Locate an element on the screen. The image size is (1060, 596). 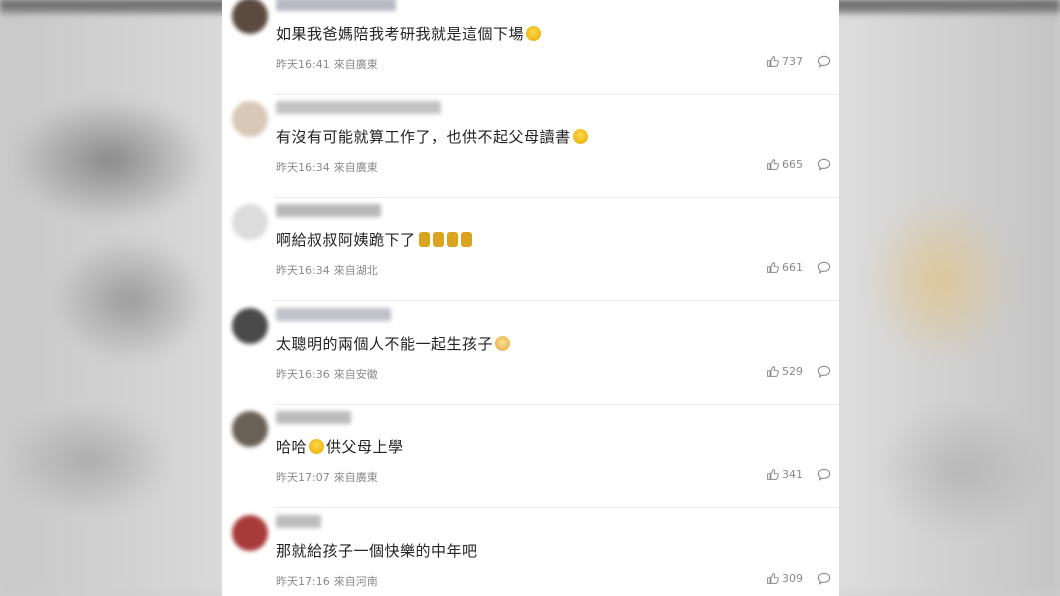
comment-text: 太聰明的兩個人不能一起生孩子 is located at coordinates (393, 343).